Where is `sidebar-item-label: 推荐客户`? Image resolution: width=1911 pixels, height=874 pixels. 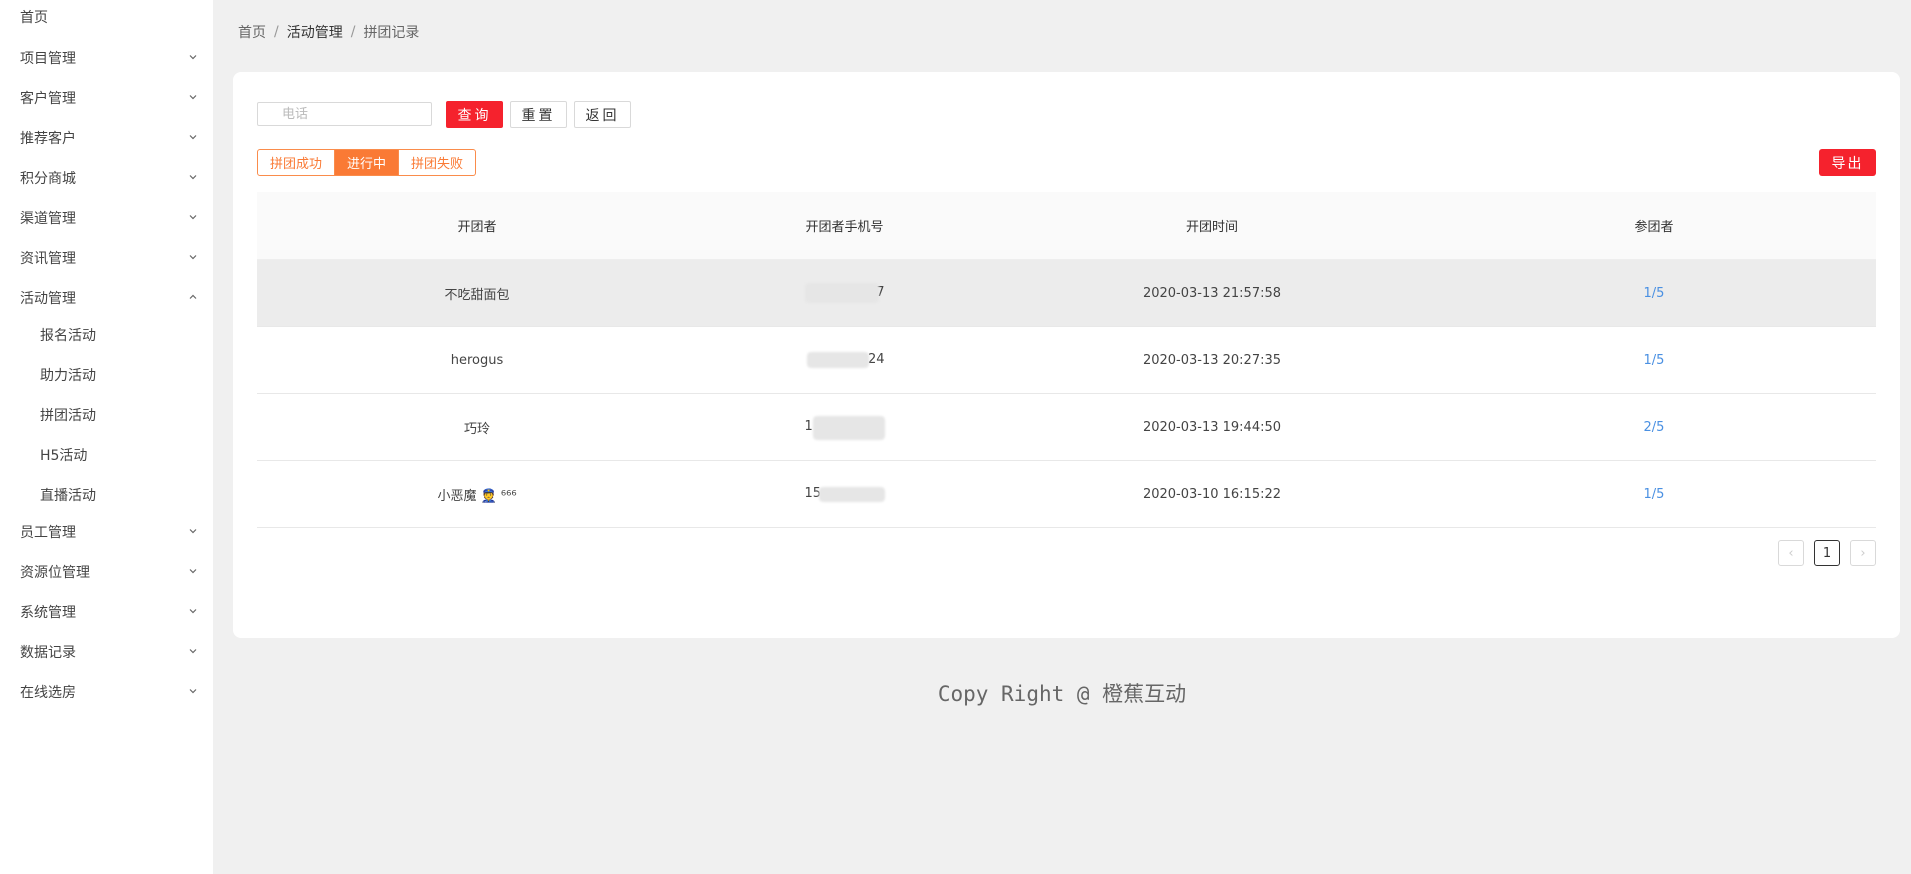 sidebar-item-label: 推荐客户 is located at coordinates (48, 139).